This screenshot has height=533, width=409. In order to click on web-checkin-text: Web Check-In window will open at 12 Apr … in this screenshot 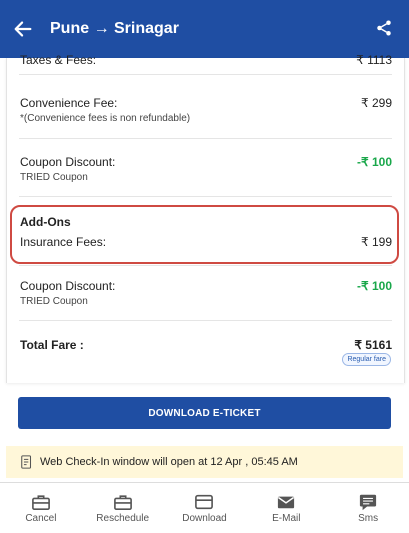, I will do `click(169, 462)`.